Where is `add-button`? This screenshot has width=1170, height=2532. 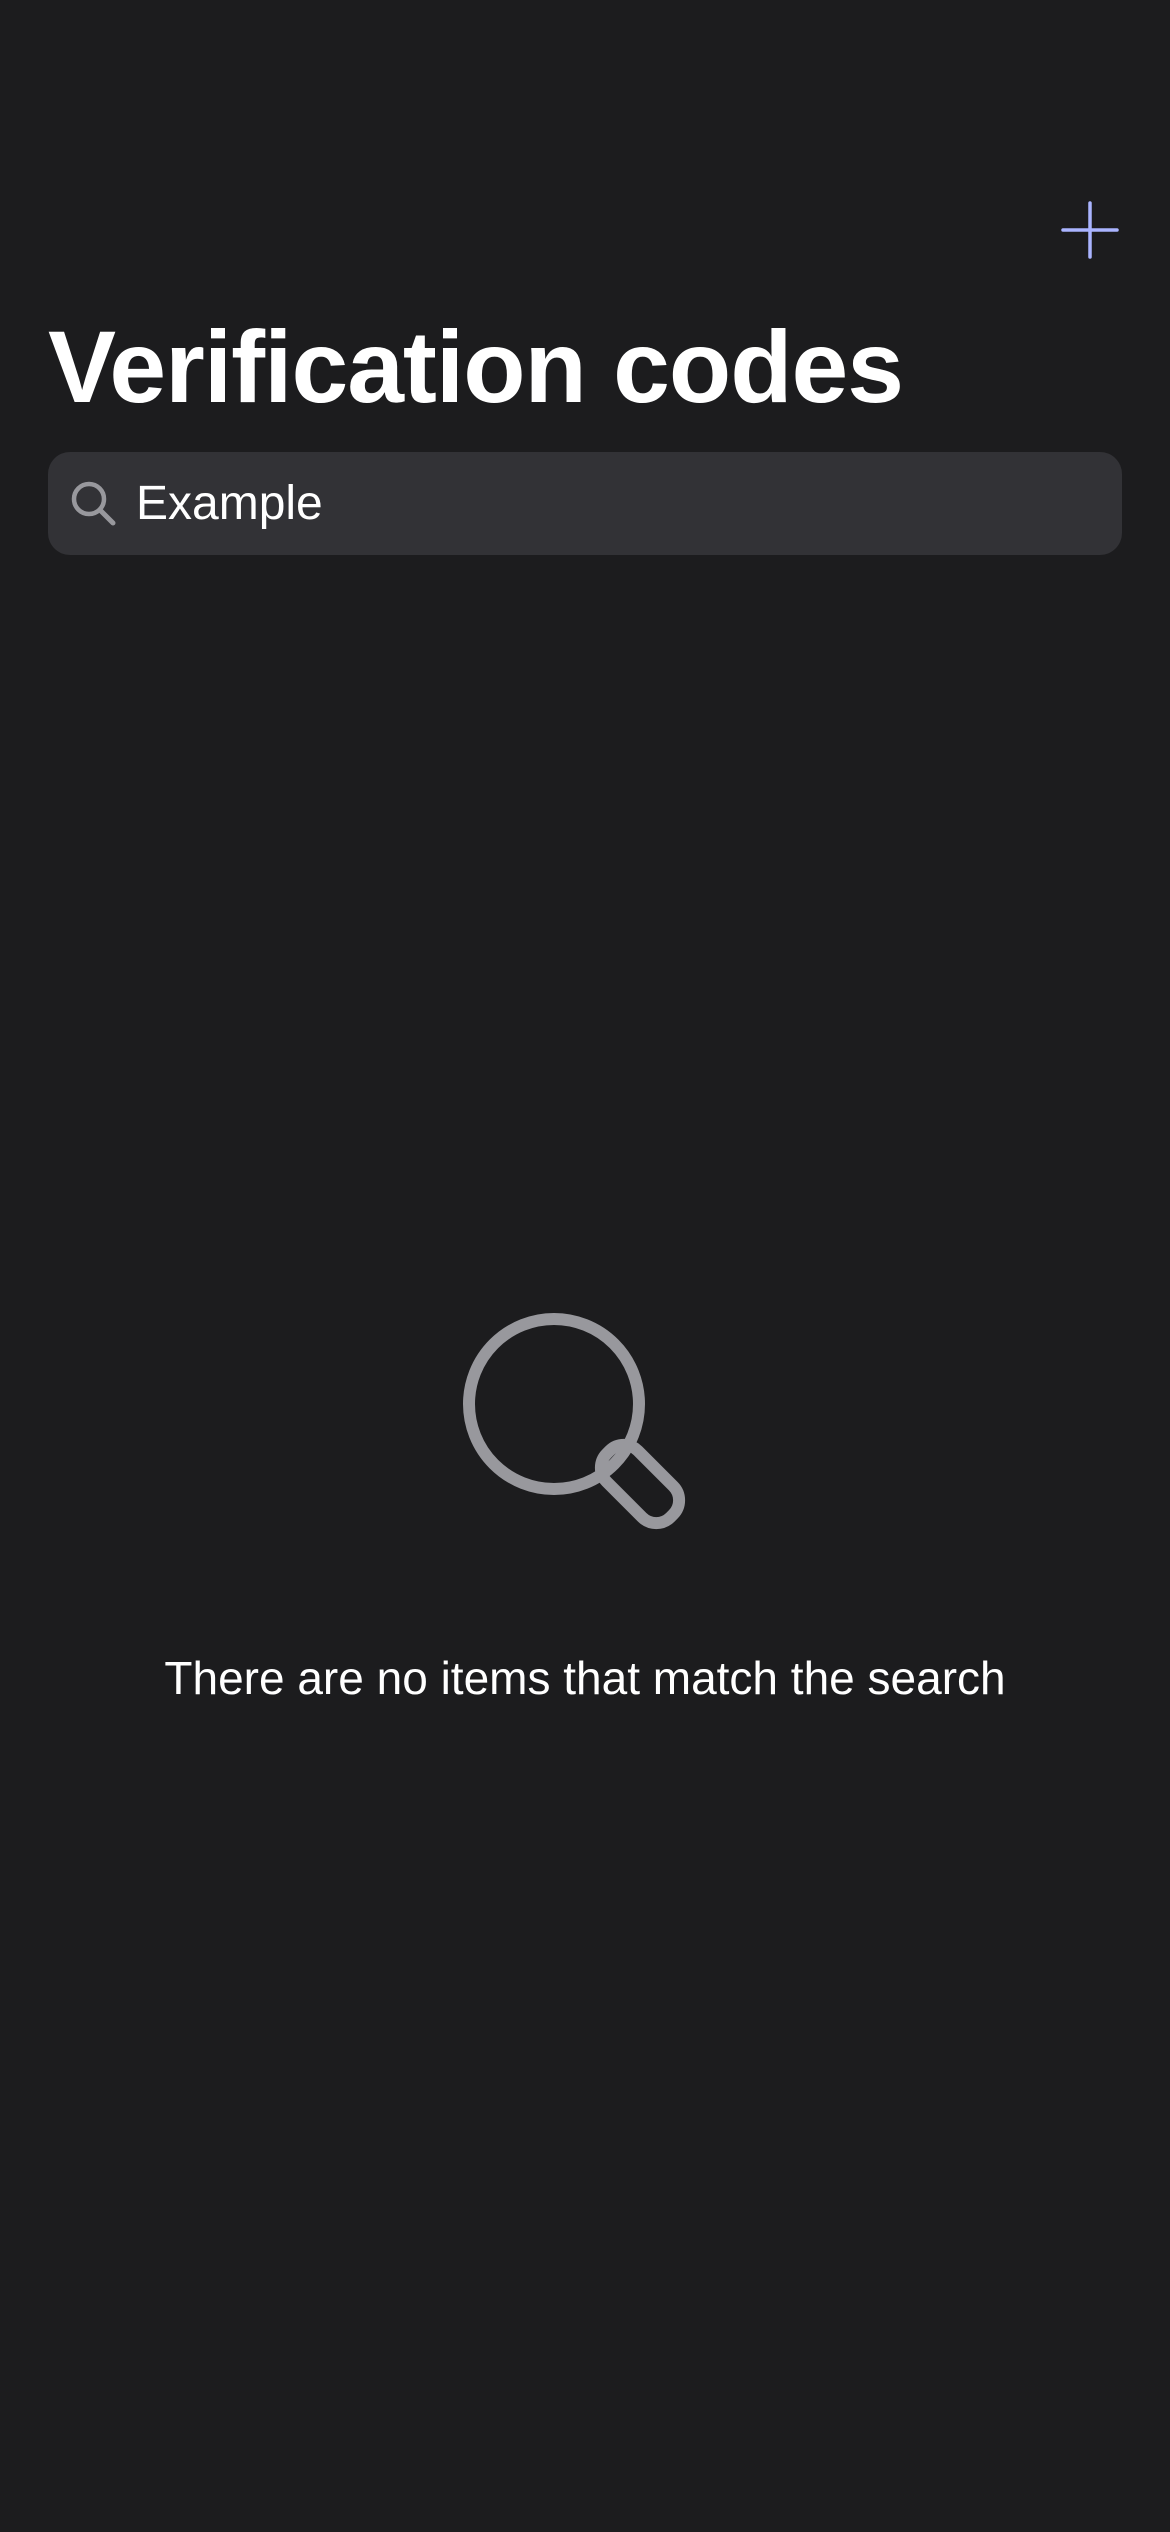
add-button is located at coordinates (1090, 230).